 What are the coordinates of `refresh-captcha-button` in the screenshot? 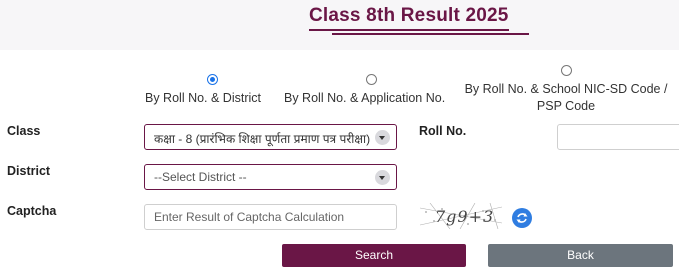 It's located at (522, 218).